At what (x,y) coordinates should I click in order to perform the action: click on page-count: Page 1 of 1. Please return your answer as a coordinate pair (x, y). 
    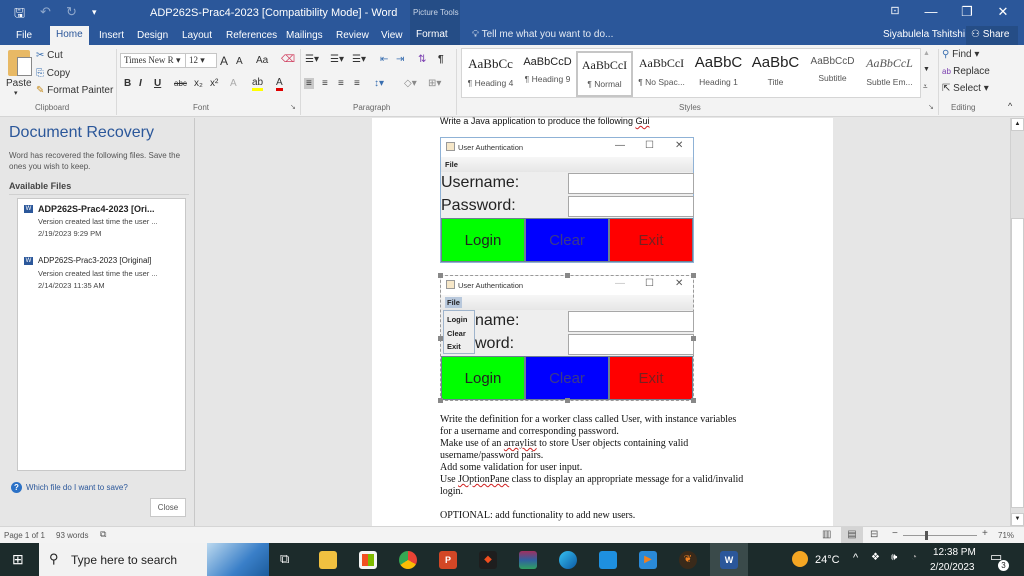
    Looking at the image, I should click on (24, 535).